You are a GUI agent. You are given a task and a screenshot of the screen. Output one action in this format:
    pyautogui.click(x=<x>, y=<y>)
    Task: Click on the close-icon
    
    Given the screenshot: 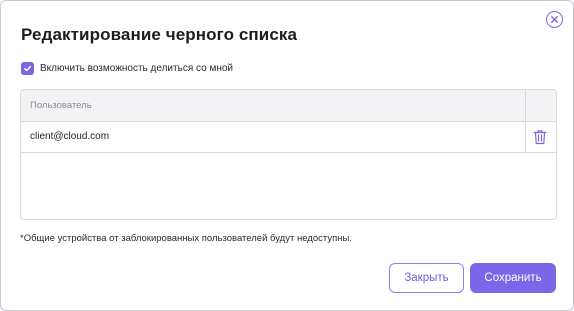 What is the action you would take?
    pyautogui.click(x=554, y=19)
    